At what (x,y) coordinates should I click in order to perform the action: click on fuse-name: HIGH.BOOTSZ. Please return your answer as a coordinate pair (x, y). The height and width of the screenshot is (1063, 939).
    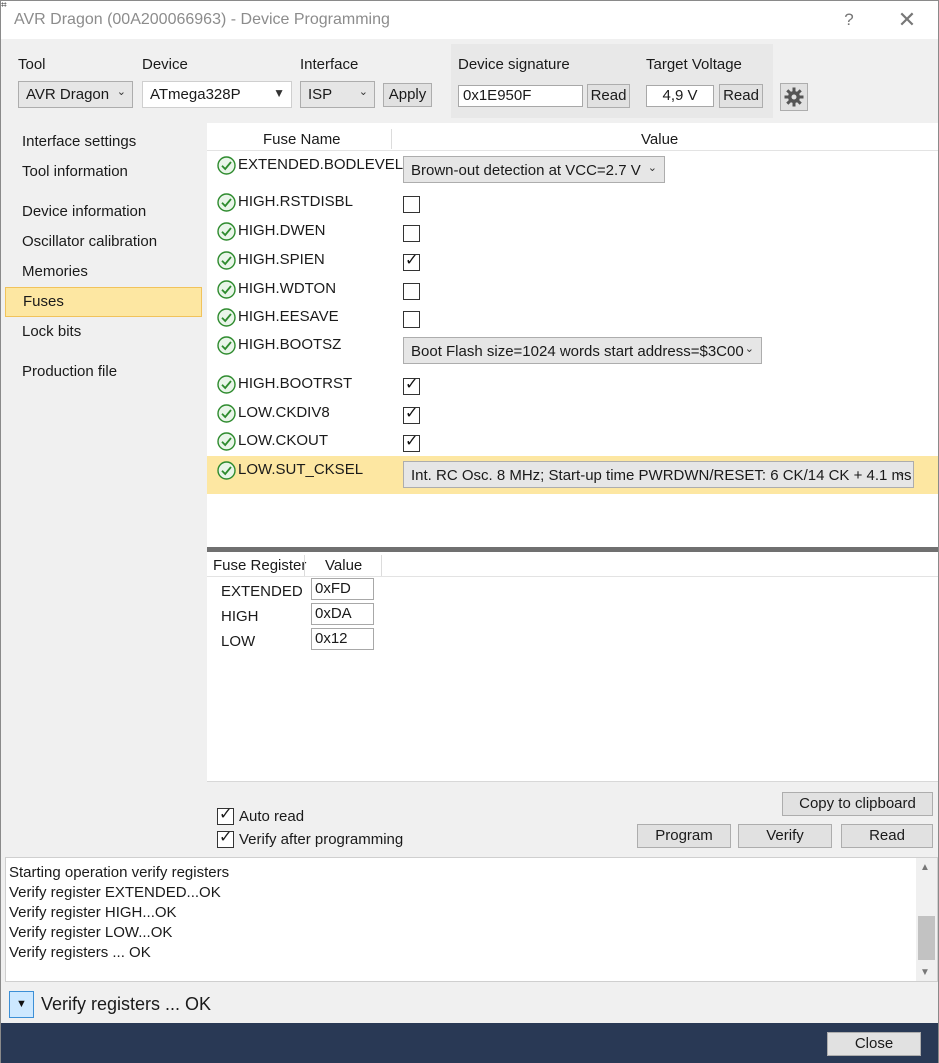
    Looking at the image, I should click on (290, 344).